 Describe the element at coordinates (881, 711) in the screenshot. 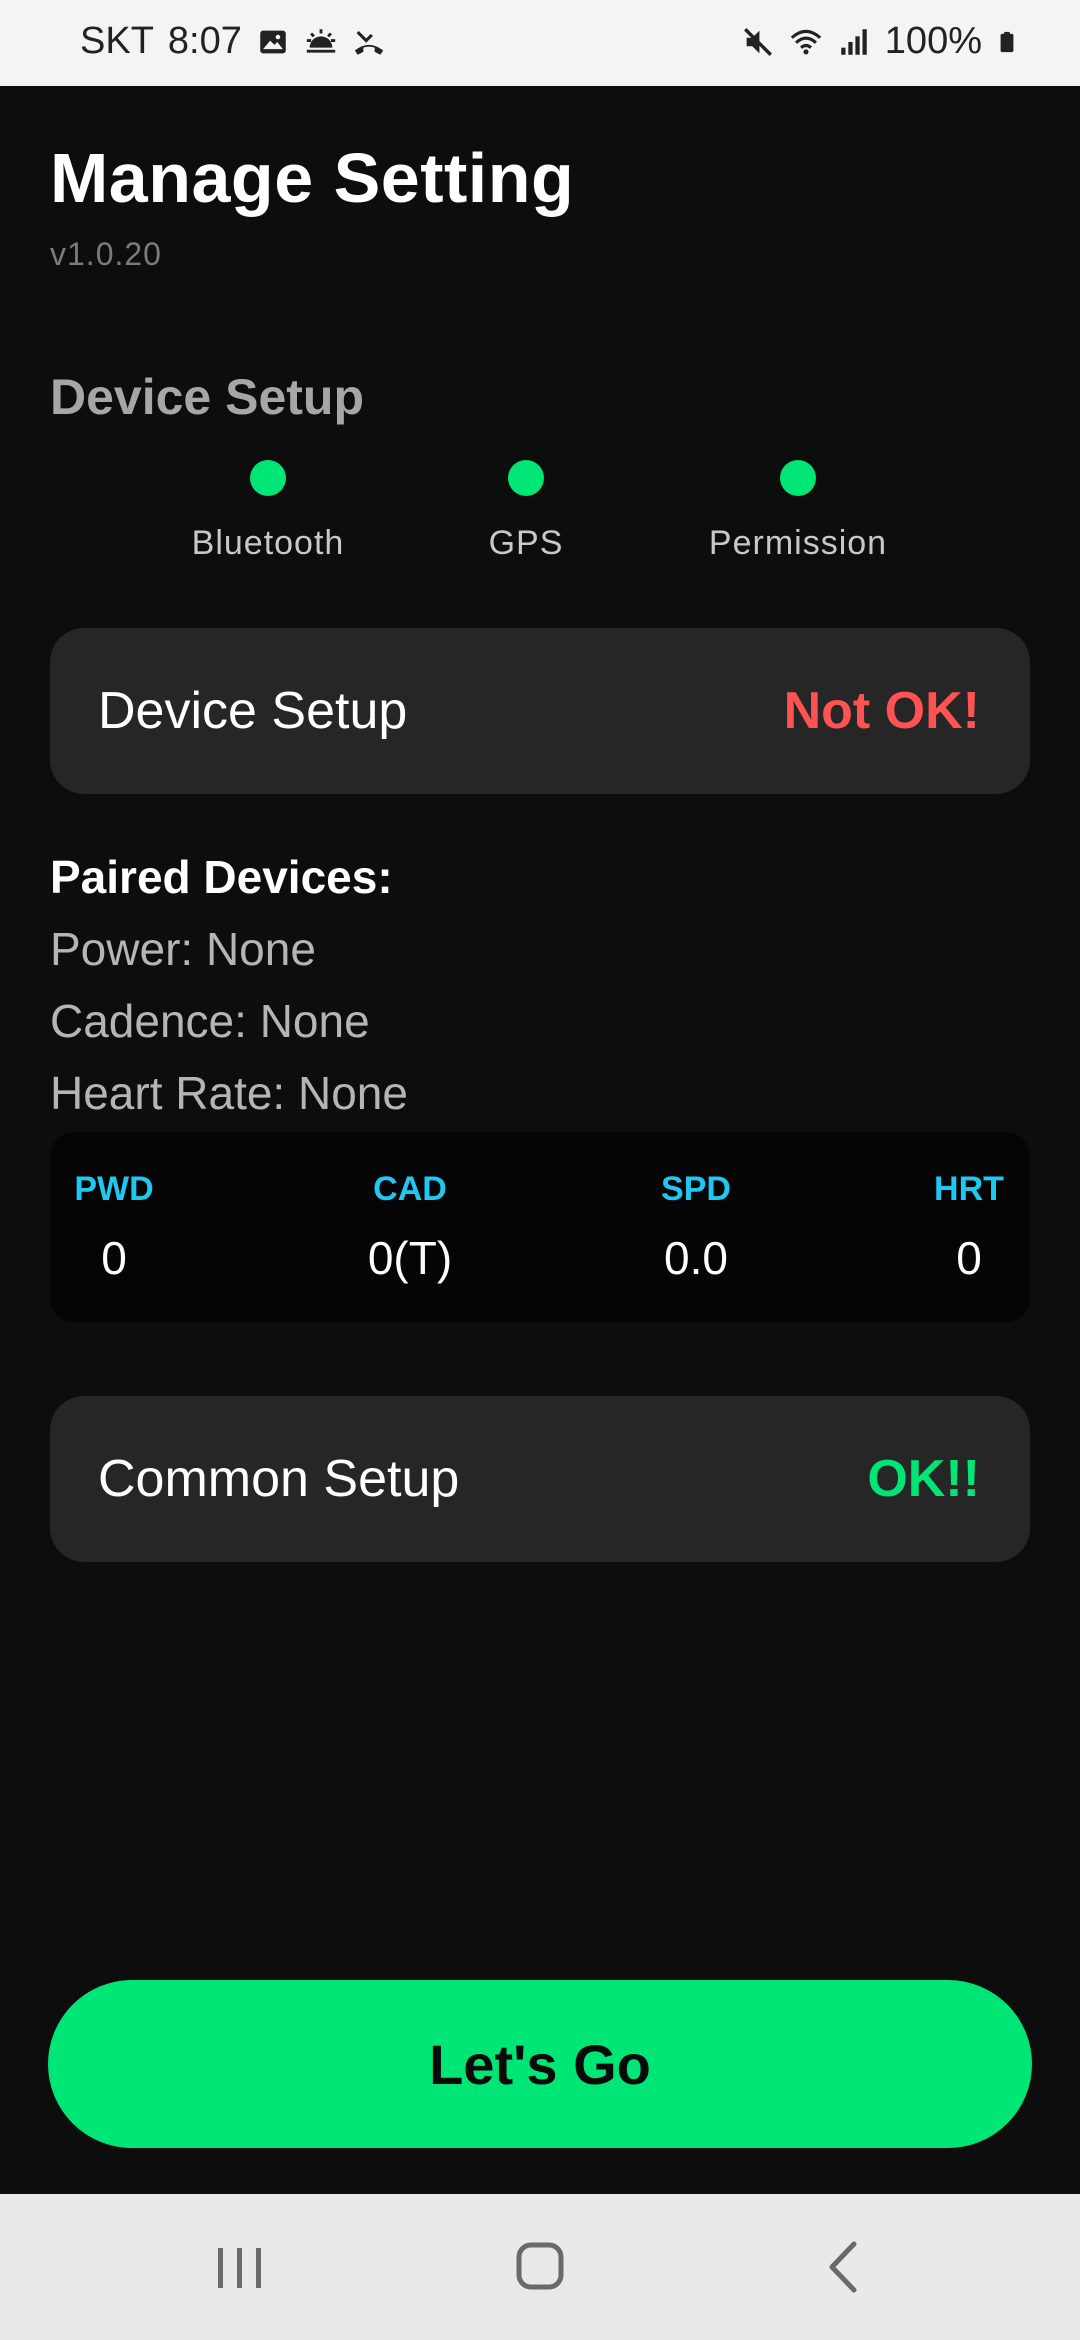

I see `device-setup-status: Not OK!` at that location.